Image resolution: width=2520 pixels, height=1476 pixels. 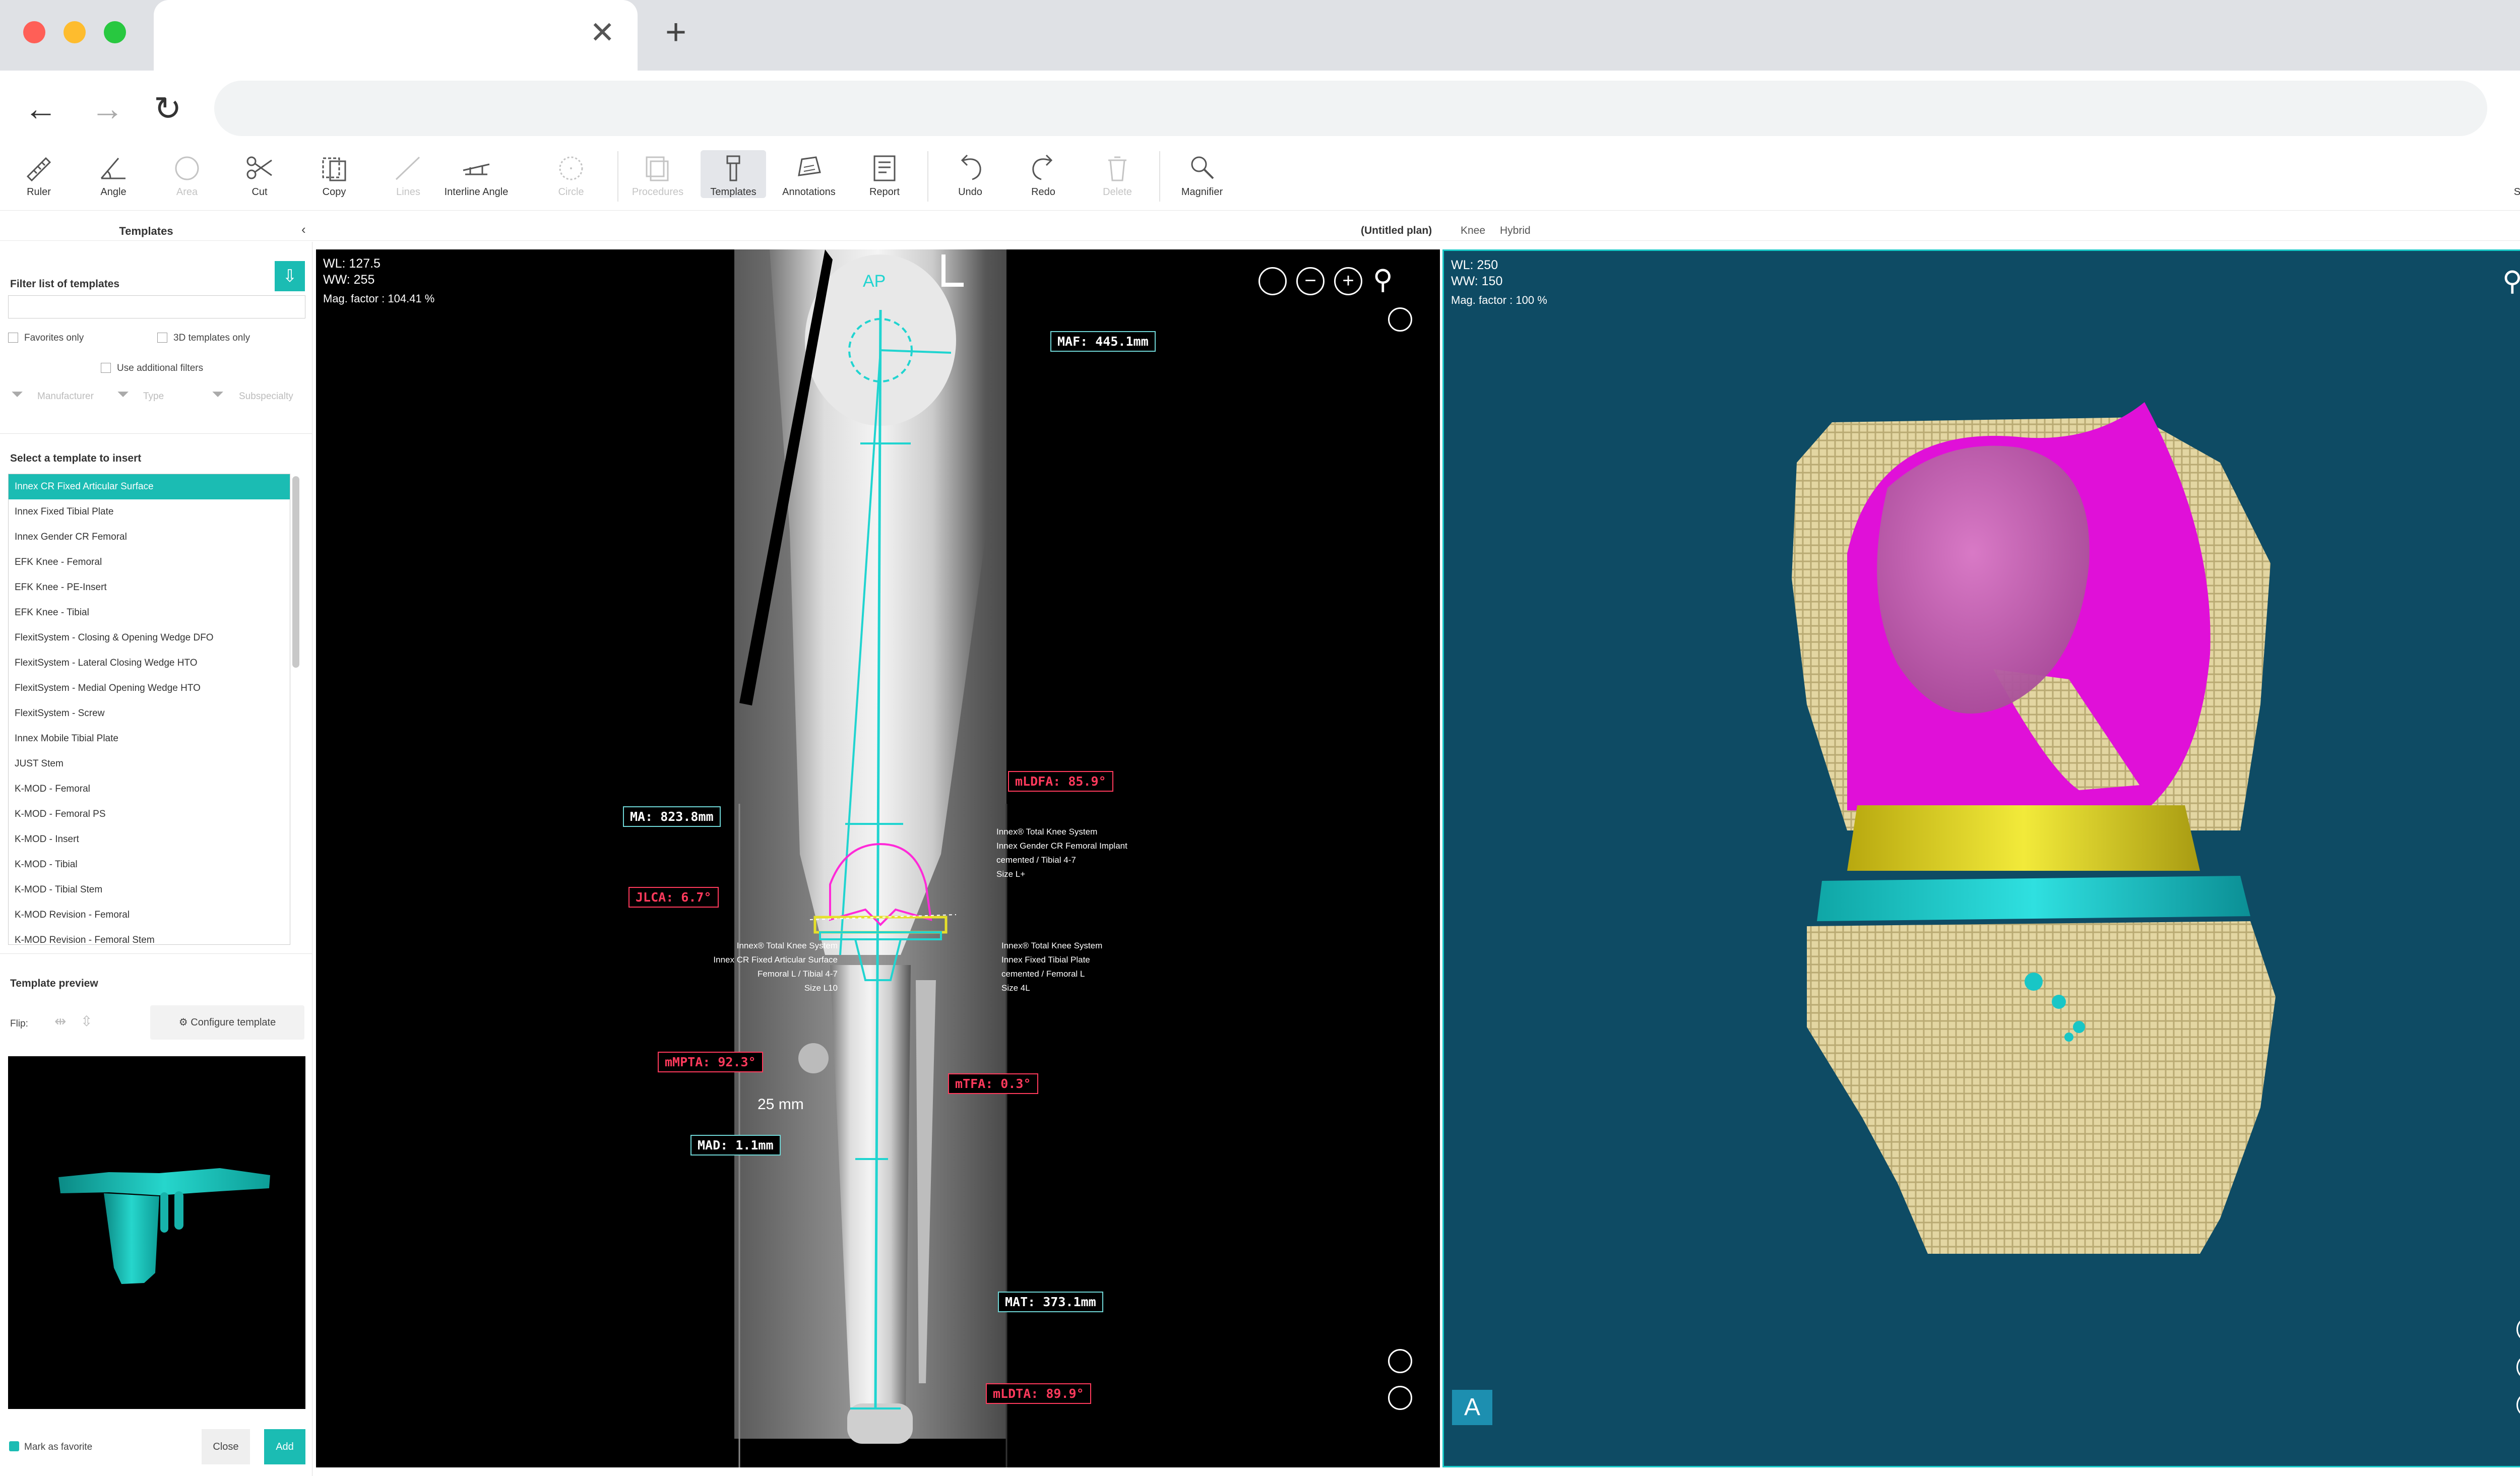 What do you see at coordinates (571, 174) in the screenshot?
I see `tool-circle: Circle` at bounding box center [571, 174].